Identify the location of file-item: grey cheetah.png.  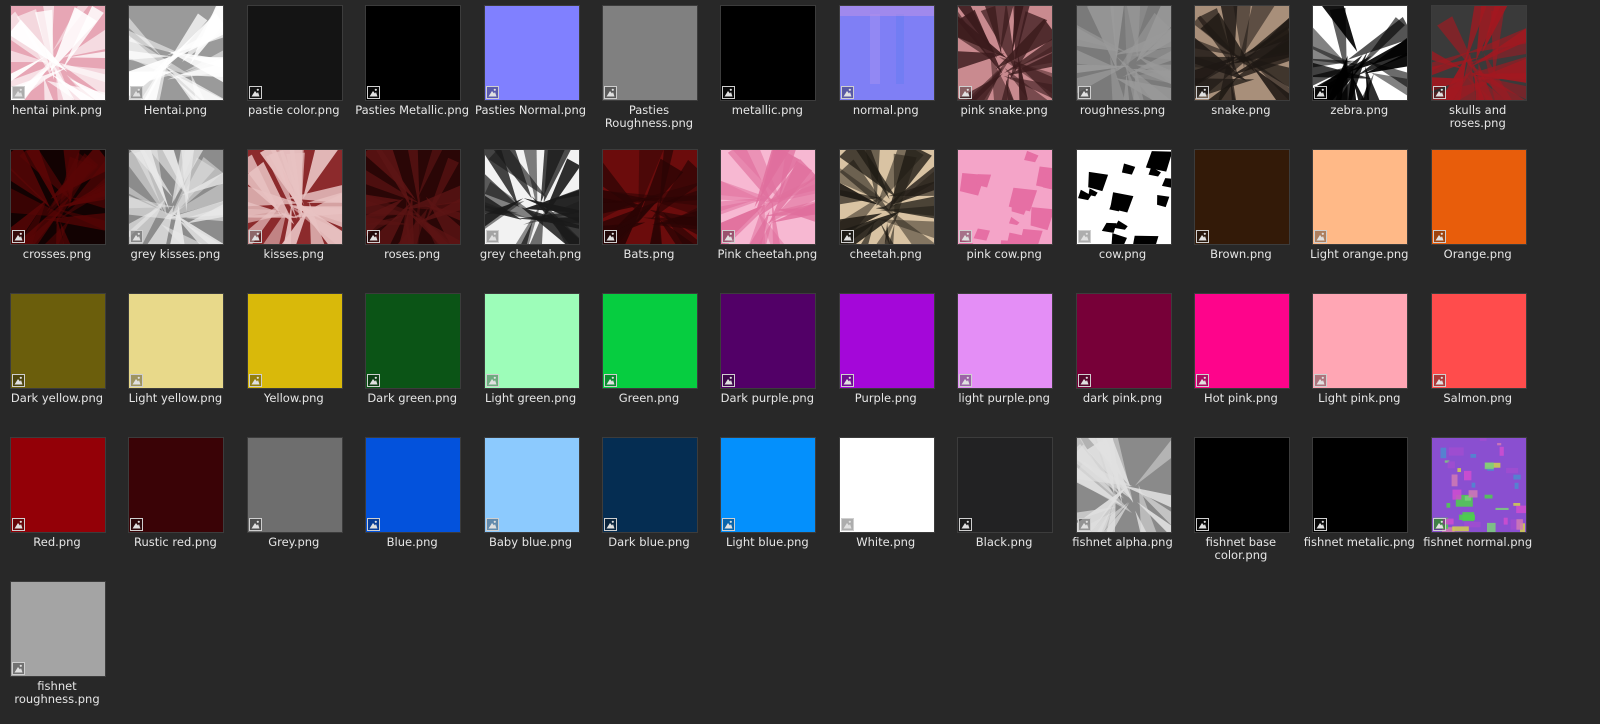
(540, 220).